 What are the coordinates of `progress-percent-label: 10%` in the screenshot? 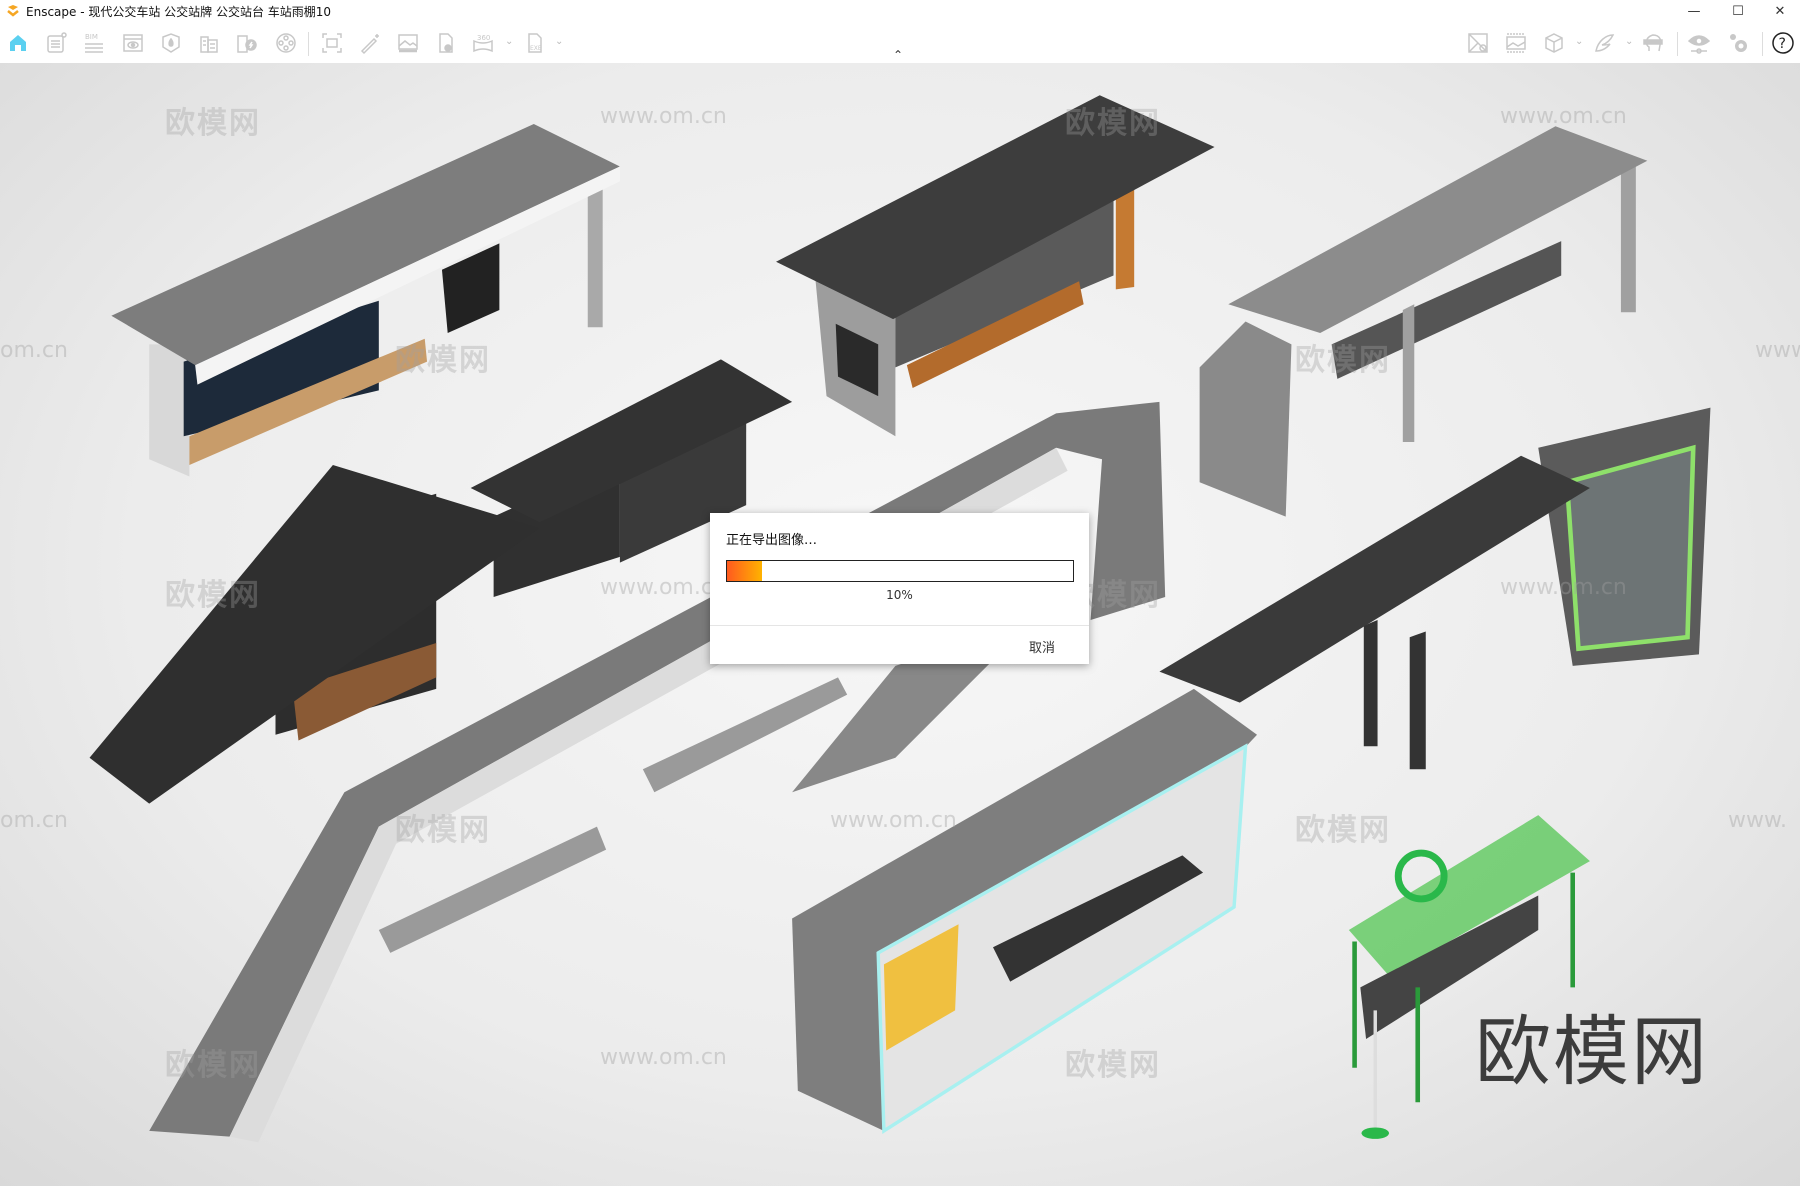 It's located at (899, 595).